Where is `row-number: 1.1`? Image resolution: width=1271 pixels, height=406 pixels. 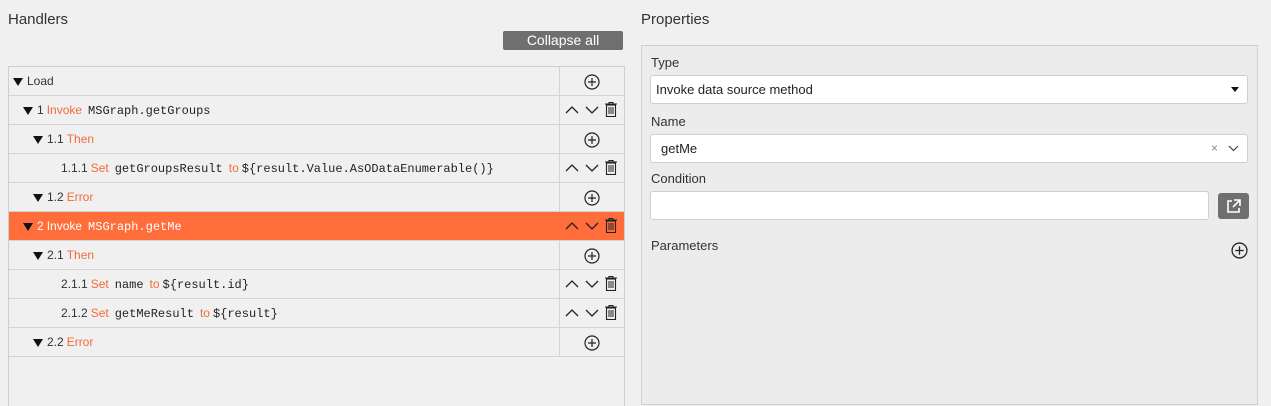 row-number: 1.1 is located at coordinates (55, 139).